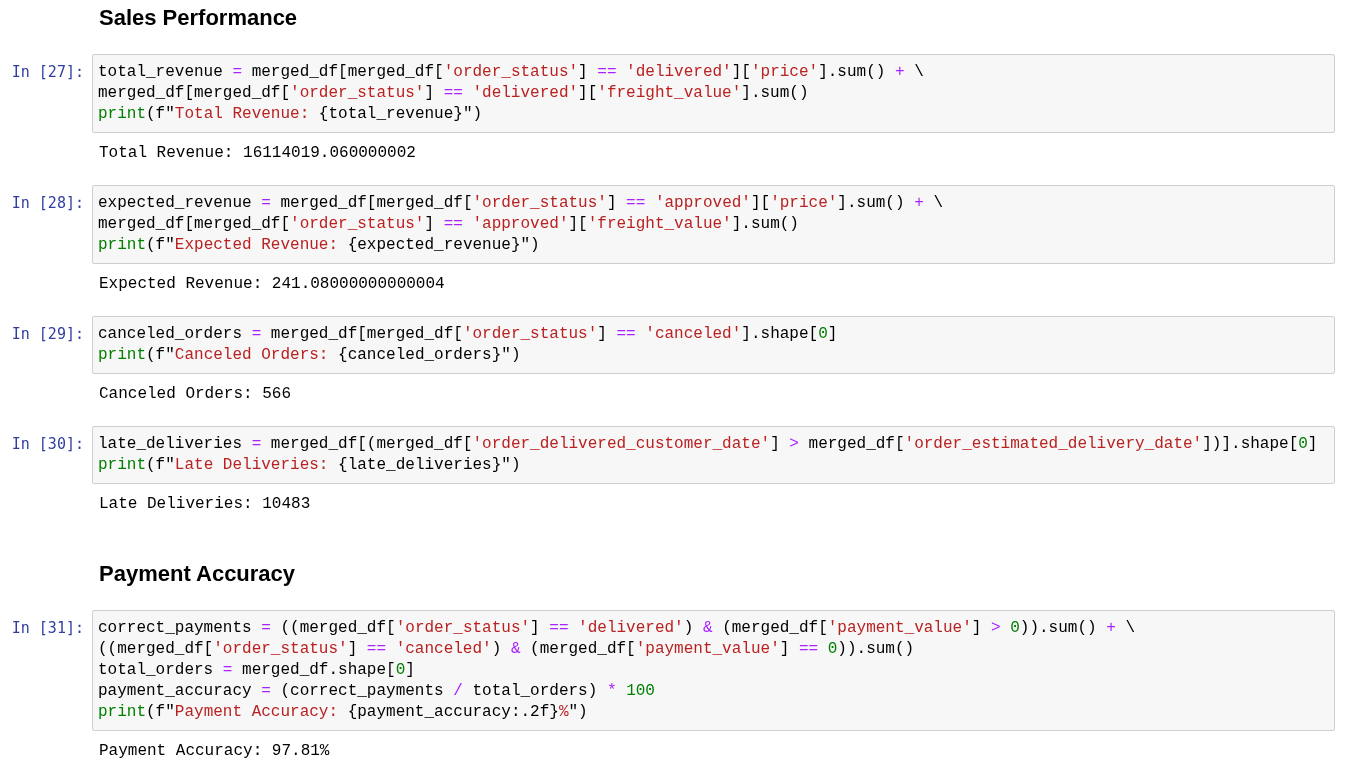 The width and height of the screenshot is (1351, 764). I want to click on code-line: total_revenue = merged_df[merged_df['order_status'] == 'delivered']['price'].sum() + \, so click(511, 72).